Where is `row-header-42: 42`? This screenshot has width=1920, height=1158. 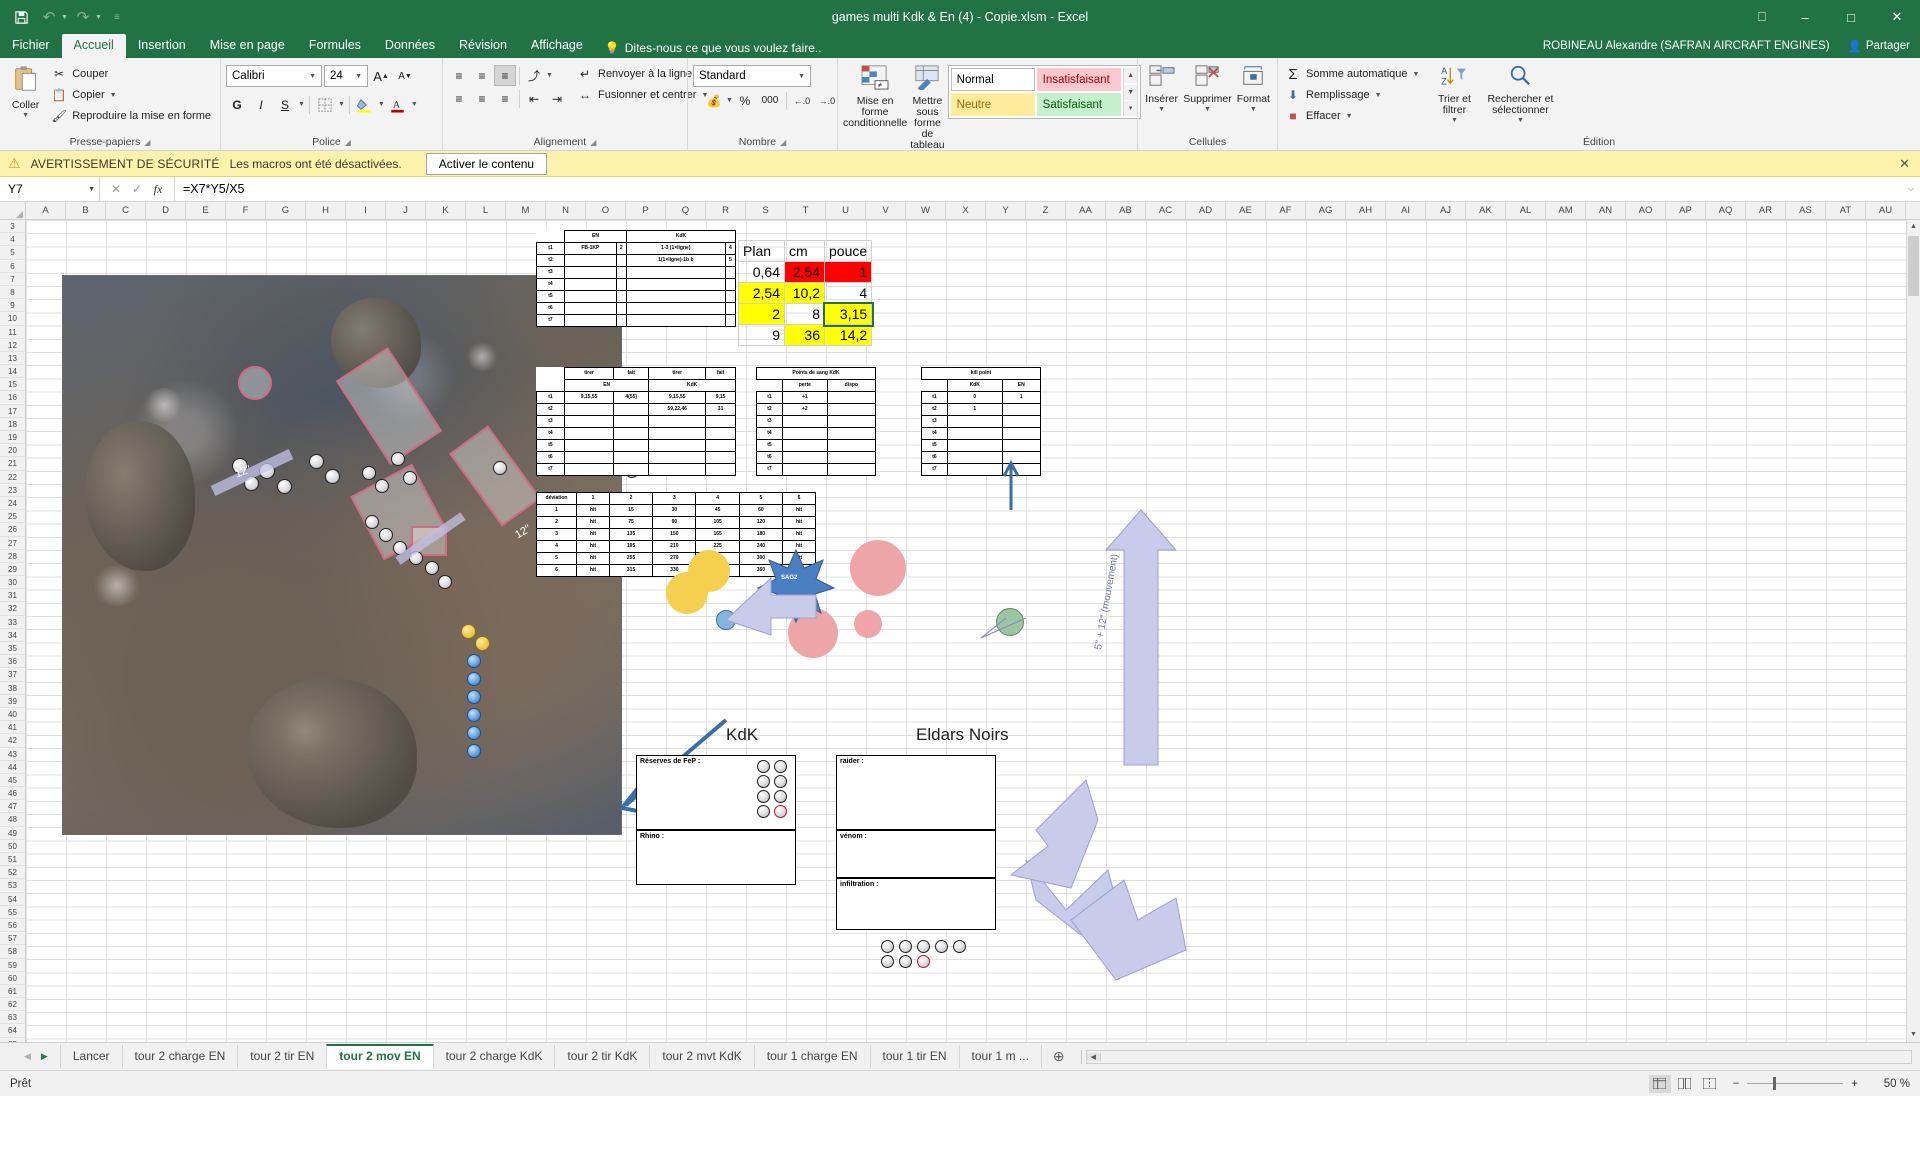 row-header-42: 42 is located at coordinates (12, 741).